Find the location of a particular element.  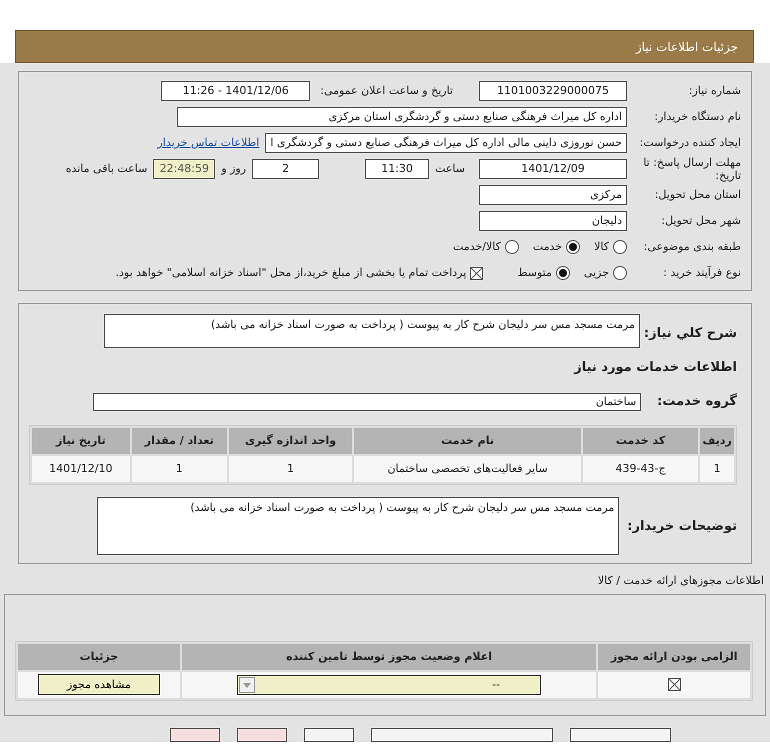

province-field: مرکزی is located at coordinates (553, 195).